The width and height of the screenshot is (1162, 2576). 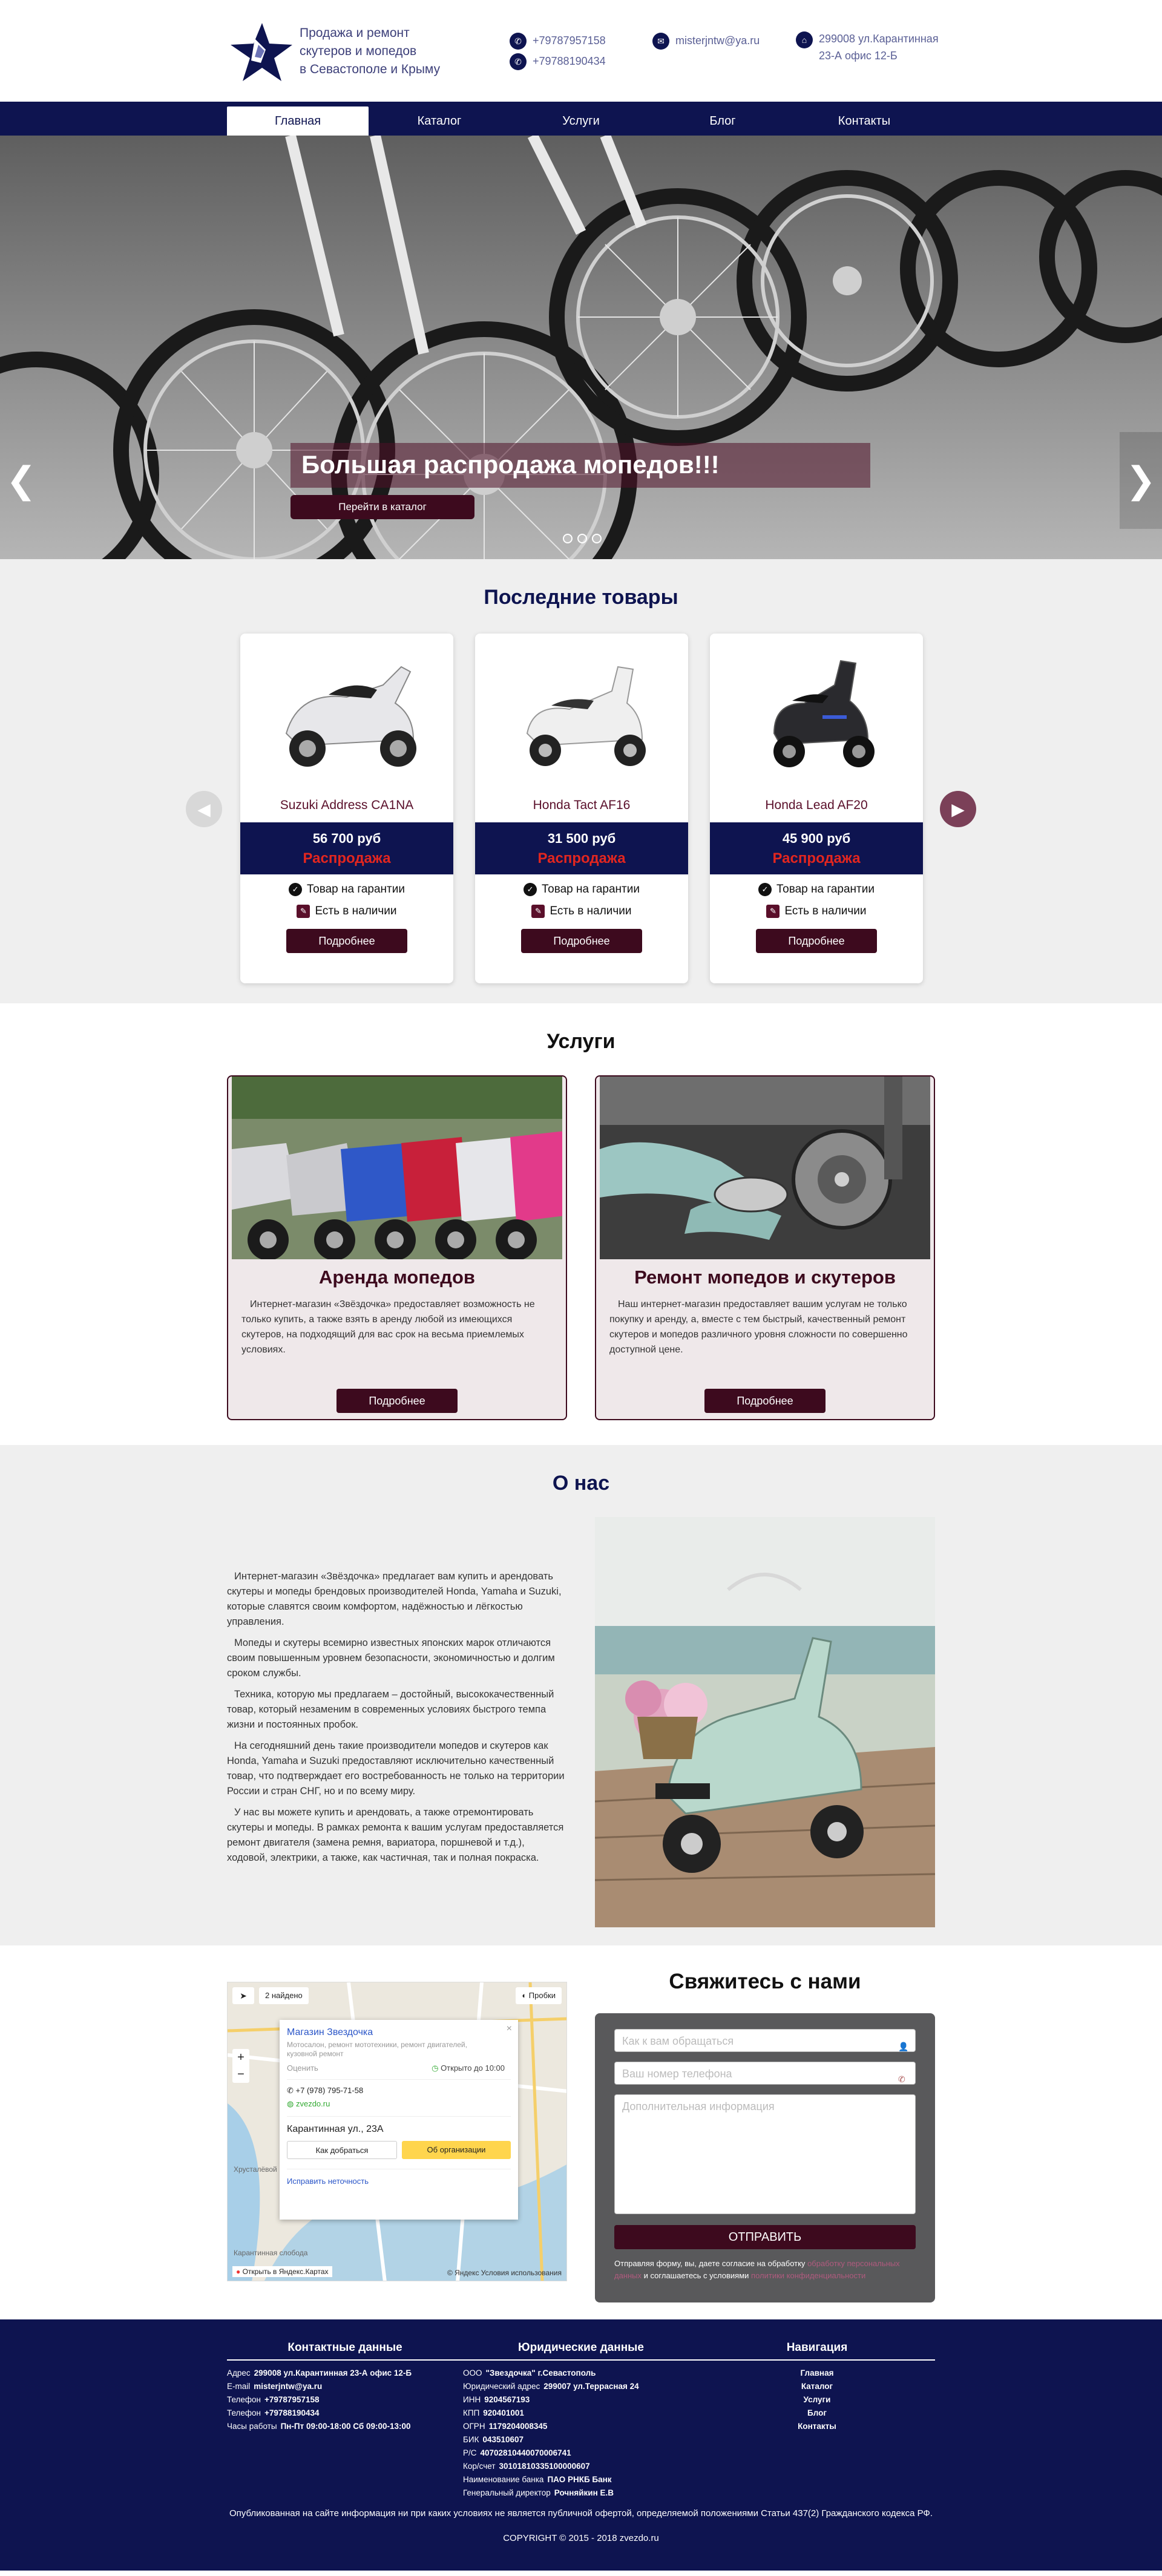 I want to click on phone-field: Ваш номер телефона ✆, so click(x=765, y=2073).